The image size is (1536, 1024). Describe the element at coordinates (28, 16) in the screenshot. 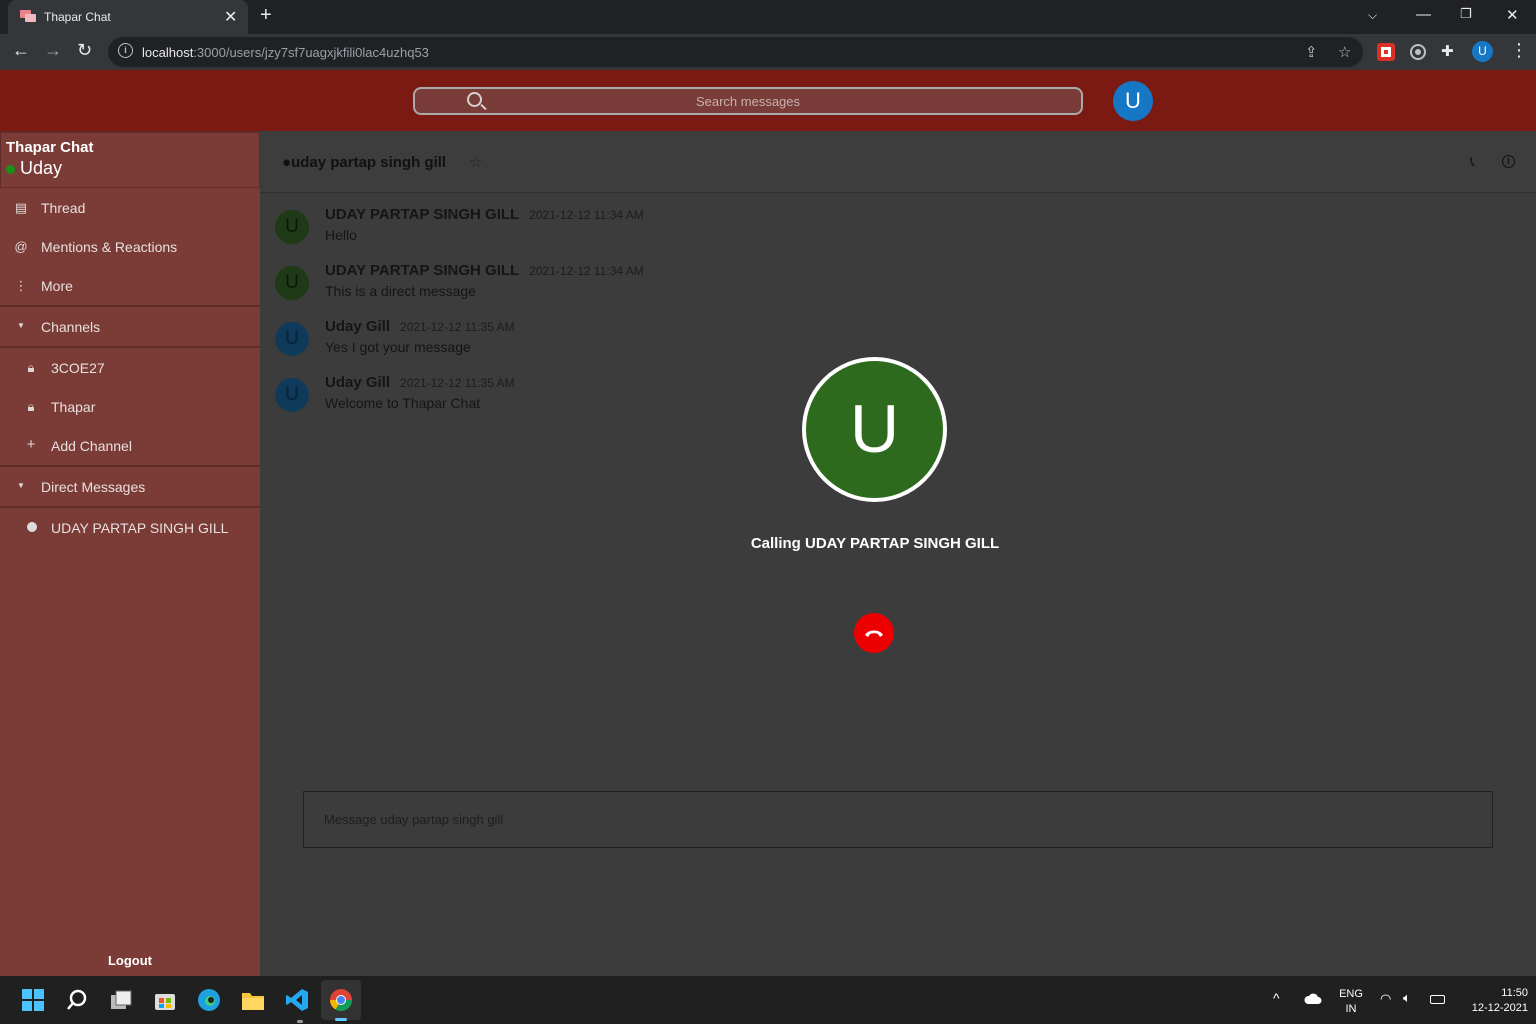

I see `chat-favicon-icon` at that location.